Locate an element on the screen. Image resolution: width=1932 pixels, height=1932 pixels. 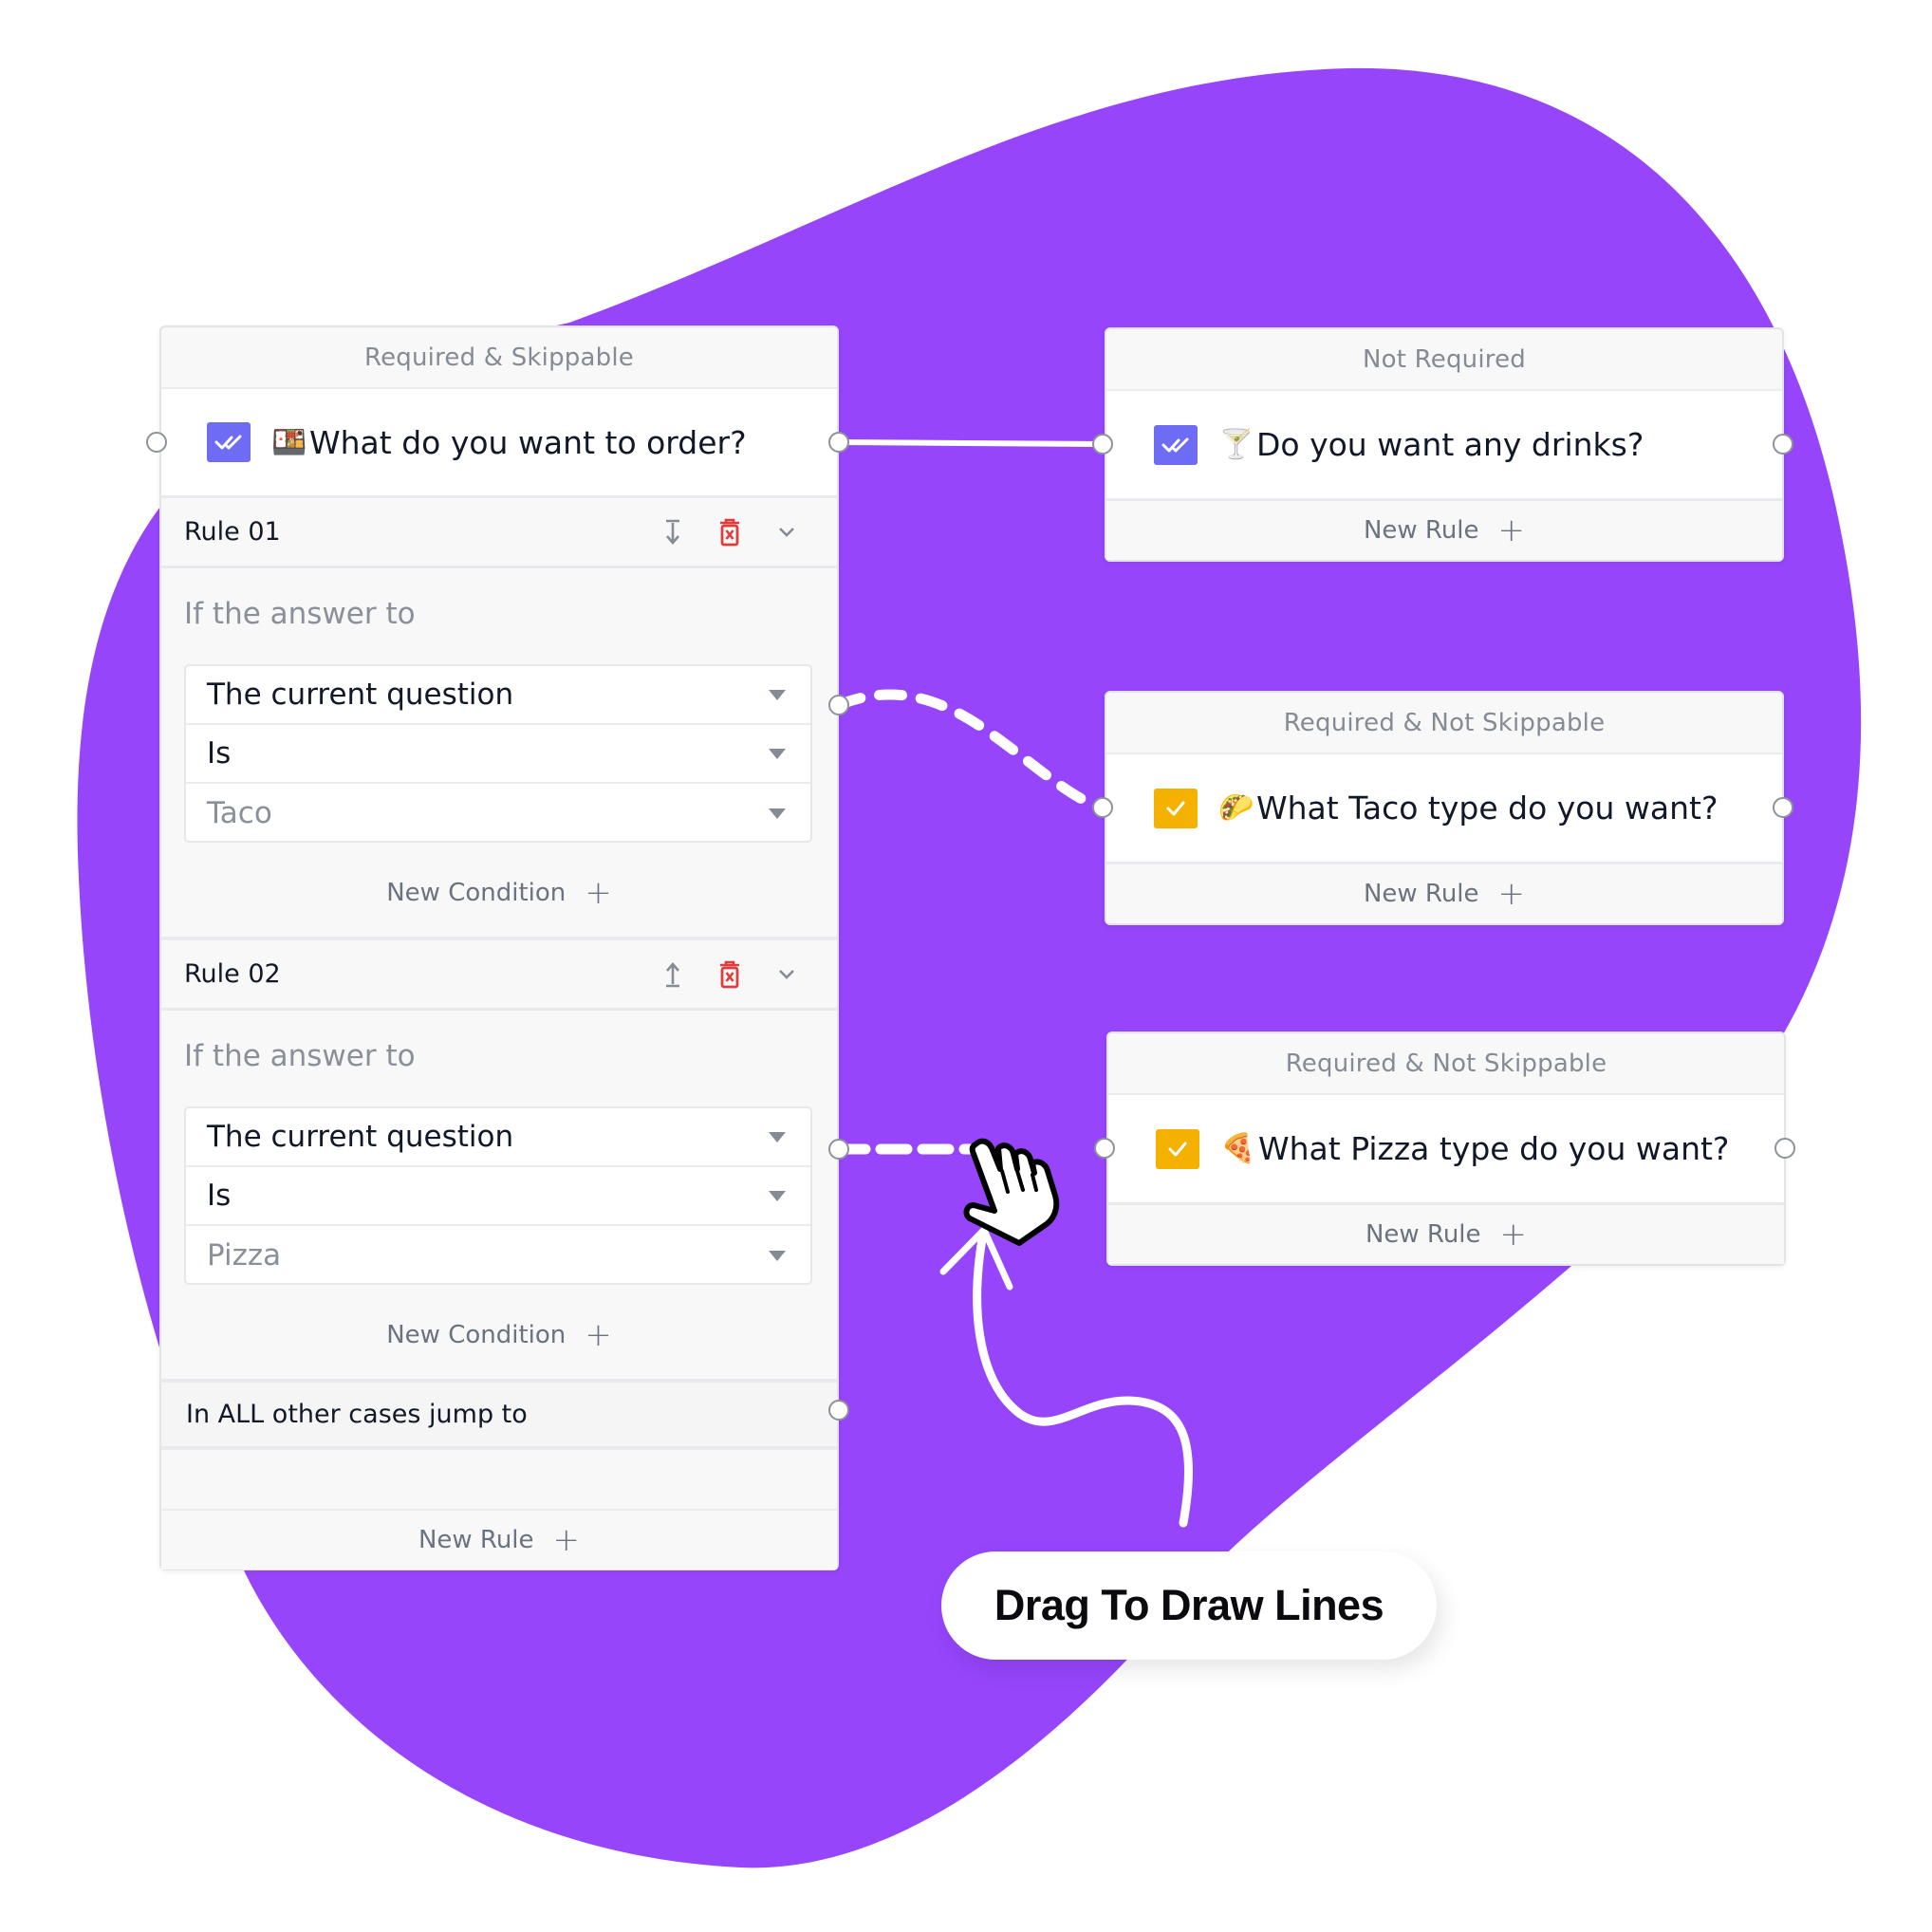
question-row: 🍸 Do you want any drinks? is located at coordinates (1444, 446).